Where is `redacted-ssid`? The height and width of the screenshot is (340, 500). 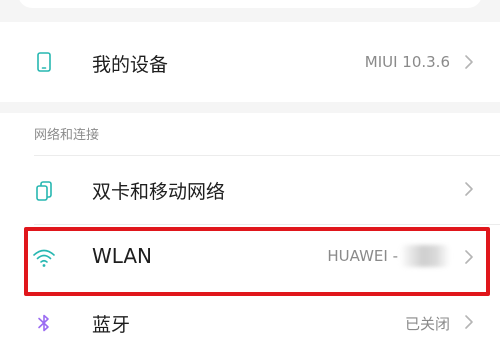
redacted-ssid is located at coordinates (425, 256).